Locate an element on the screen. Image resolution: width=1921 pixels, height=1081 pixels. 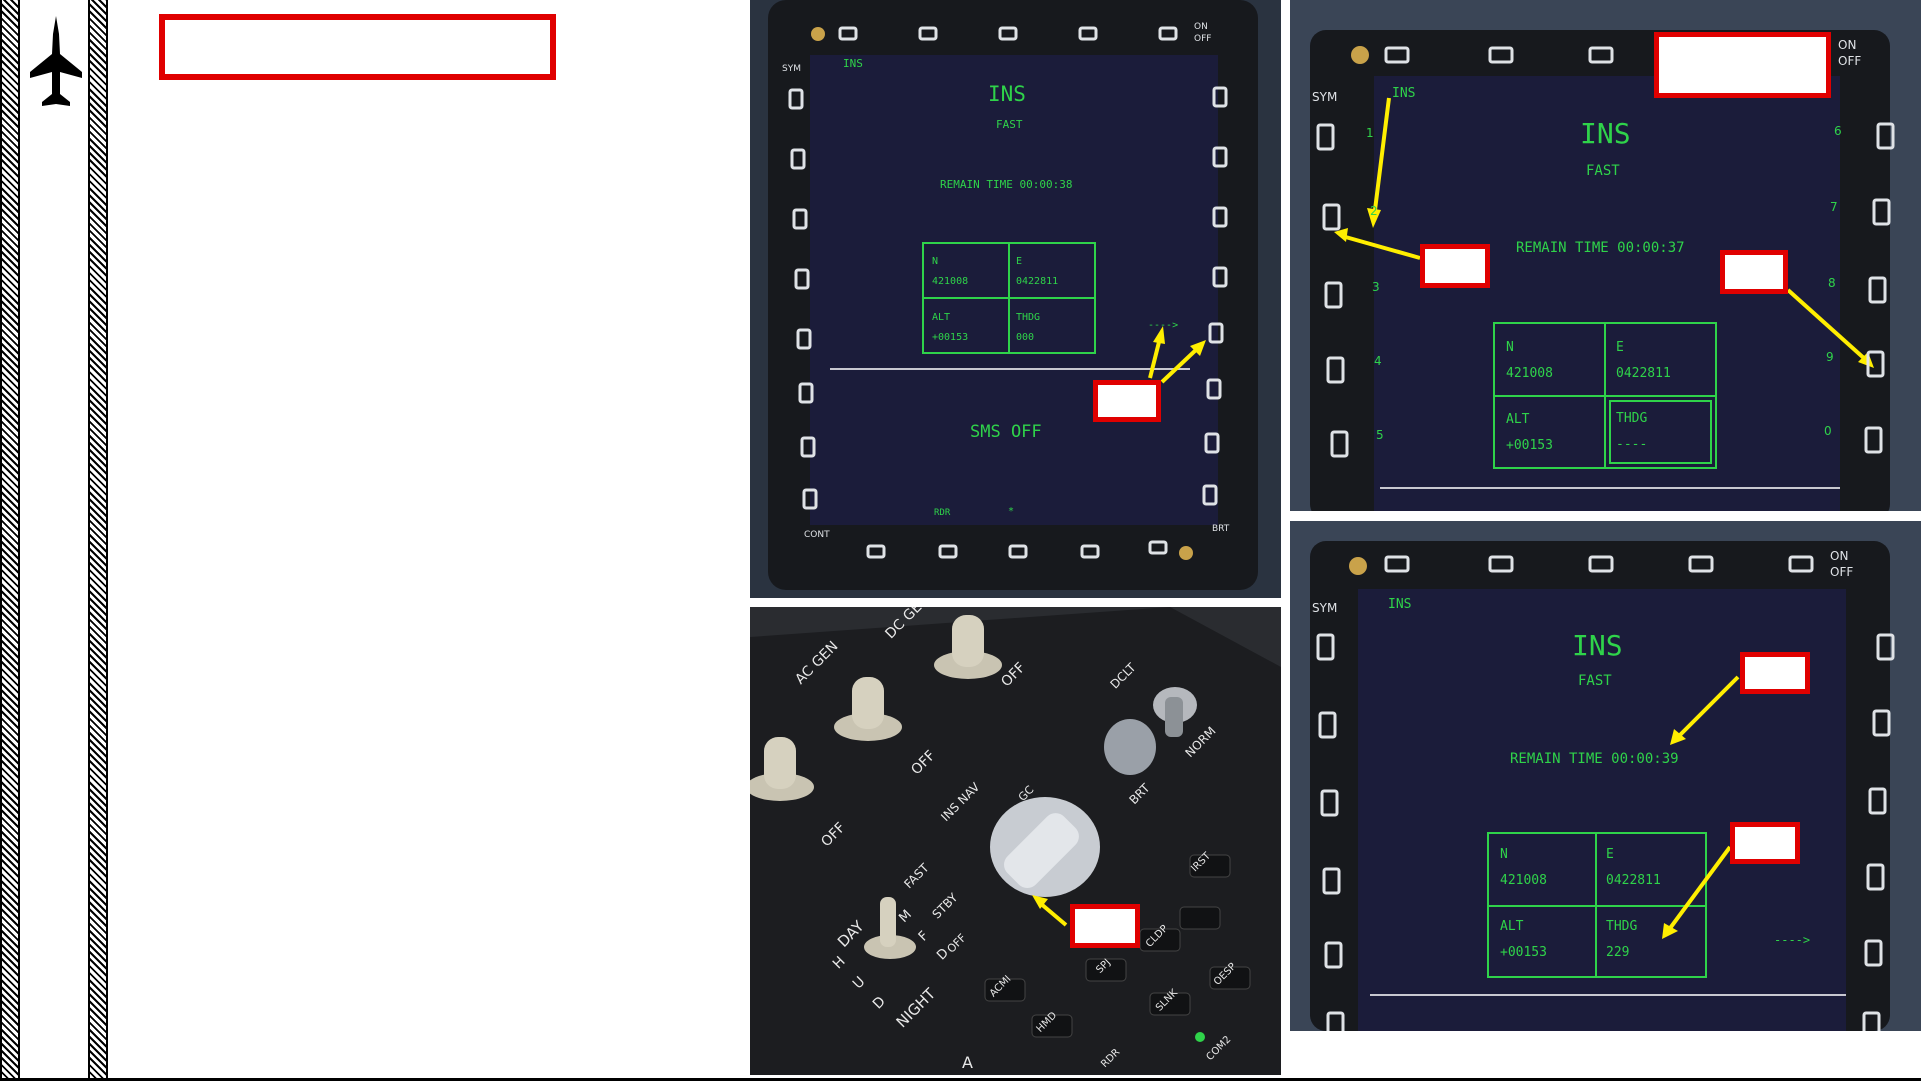
callout-box-remain-time is located at coordinates (1742, 65).